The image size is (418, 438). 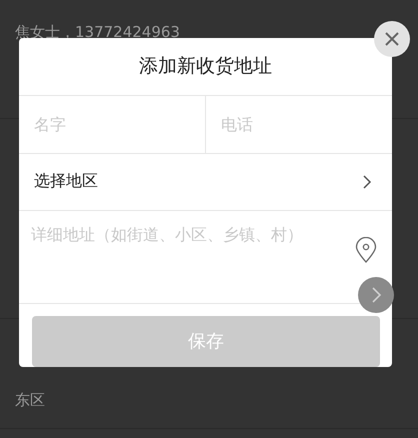 I want to click on district-text: 东区, so click(x=30, y=400).